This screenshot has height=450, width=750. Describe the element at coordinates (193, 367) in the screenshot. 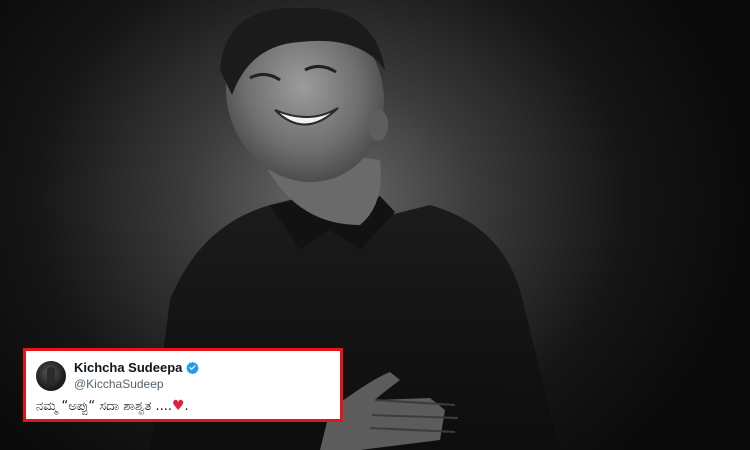

I see `verified-badge-icon` at that location.